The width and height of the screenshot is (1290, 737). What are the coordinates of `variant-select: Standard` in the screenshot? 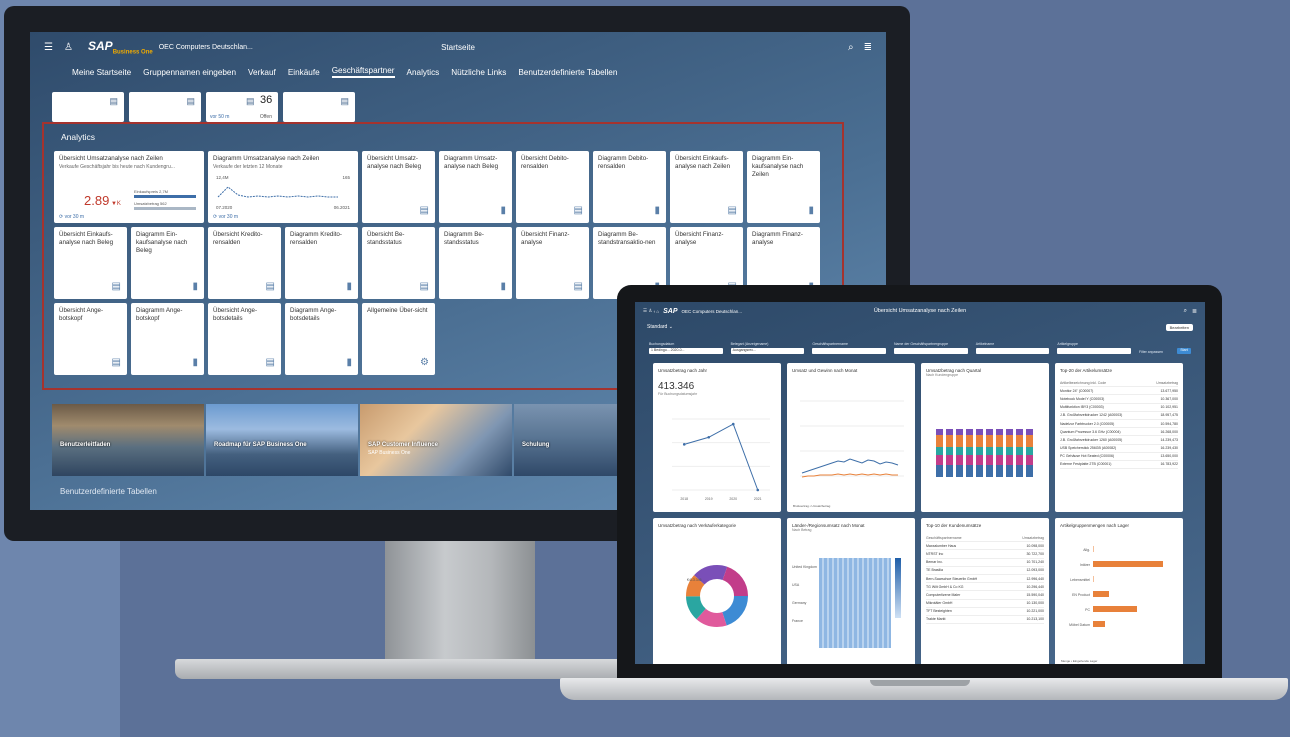 It's located at (657, 327).